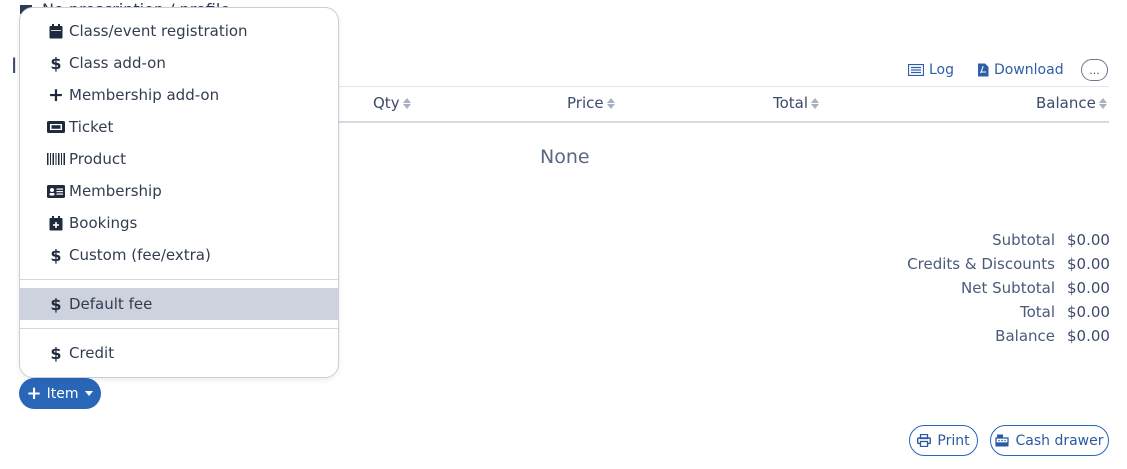  What do you see at coordinates (943, 440) in the screenshot?
I see `print-button: Print` at bounding box center [943, 440].